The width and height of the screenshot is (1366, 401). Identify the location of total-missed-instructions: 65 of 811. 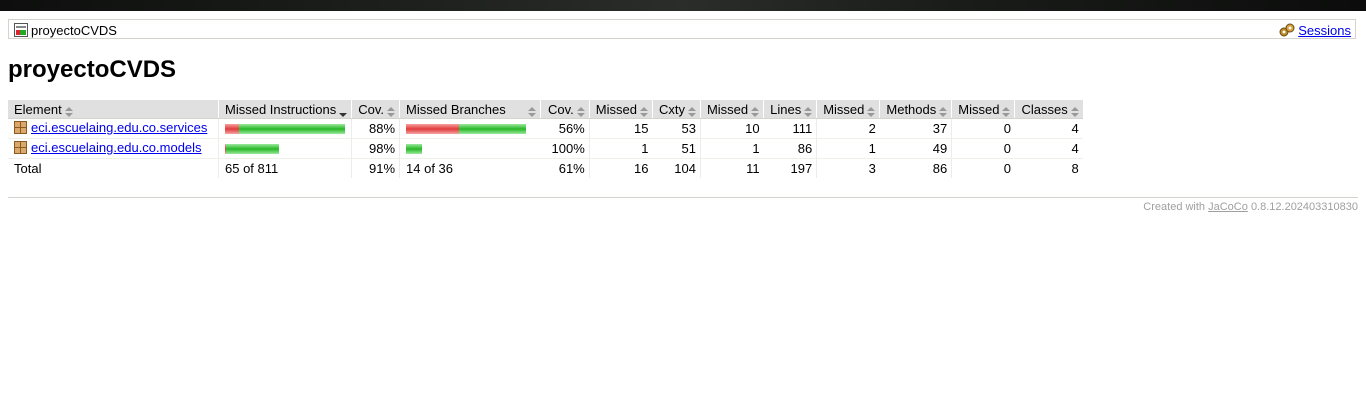
(284, 168).